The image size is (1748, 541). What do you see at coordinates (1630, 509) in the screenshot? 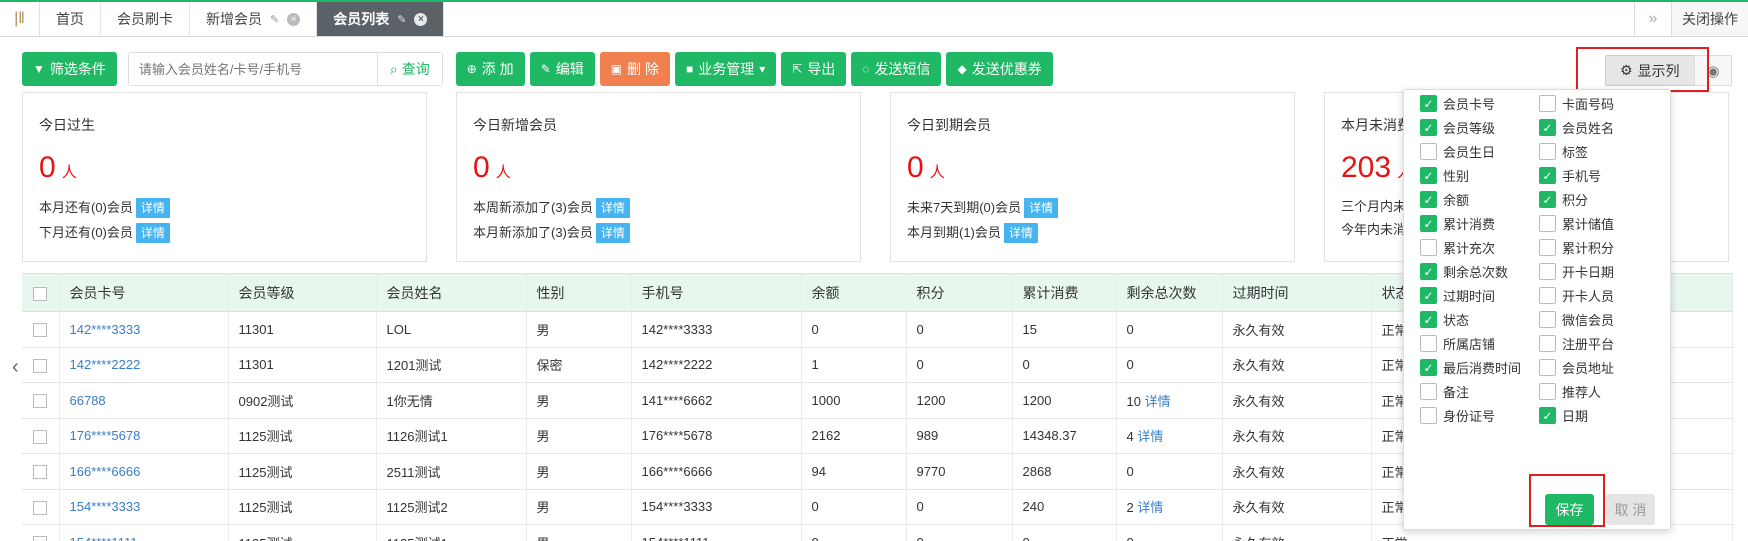
I see `cancel-button: 取 消` at bounding box center [1630, 509].